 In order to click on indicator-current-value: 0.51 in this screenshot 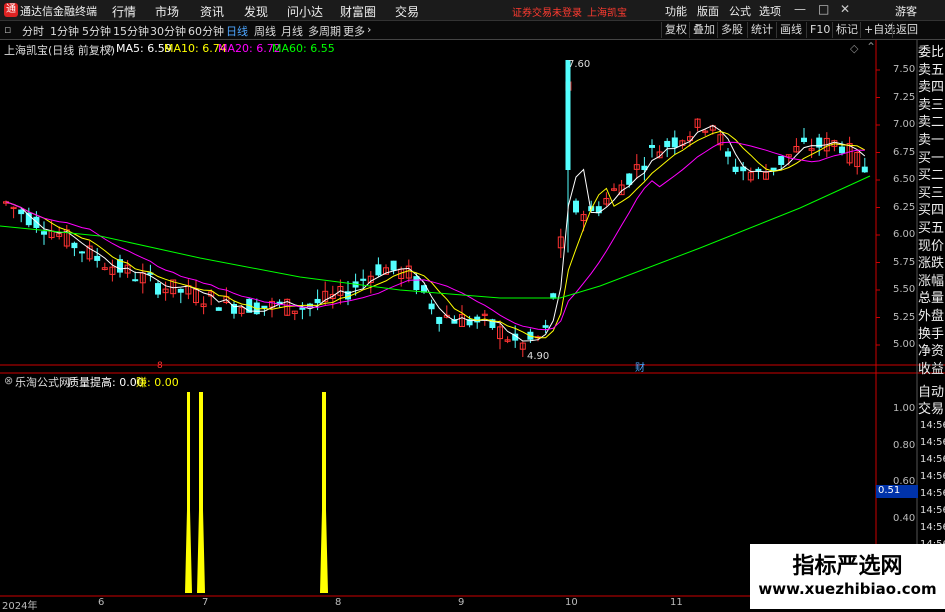, I will do `click(897, 491)`.